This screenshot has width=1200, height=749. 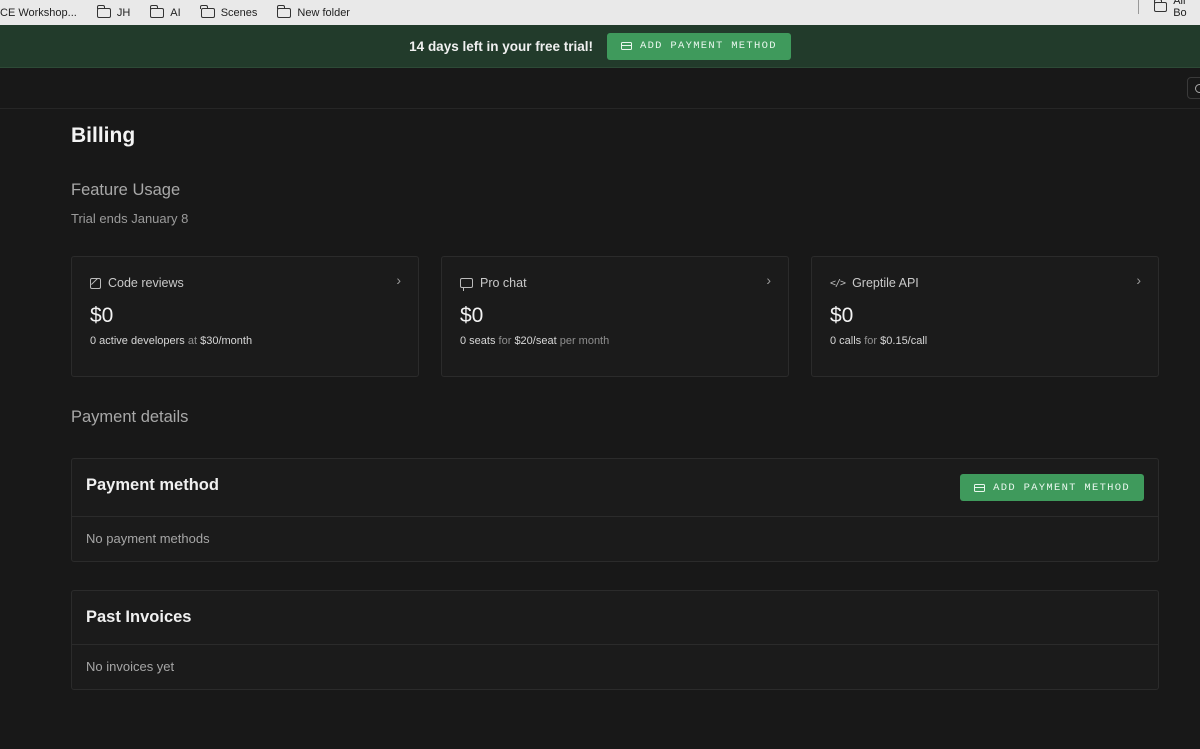 I want to click on usage-rate: $0.15/call, so click(x=904, y=341).